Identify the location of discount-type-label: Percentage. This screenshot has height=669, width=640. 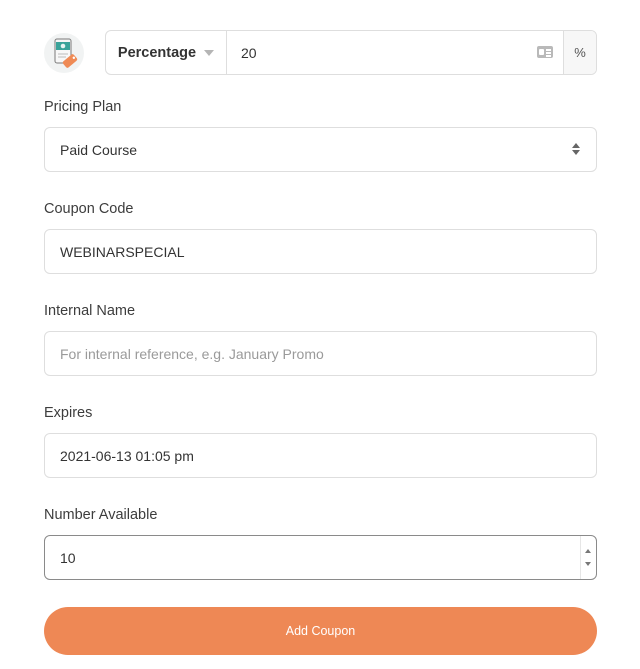
(157, 52).